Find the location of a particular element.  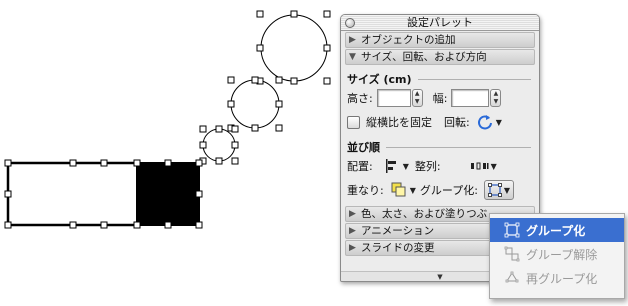

section-label: スライドの変更 is located at coordinates (398, 248).